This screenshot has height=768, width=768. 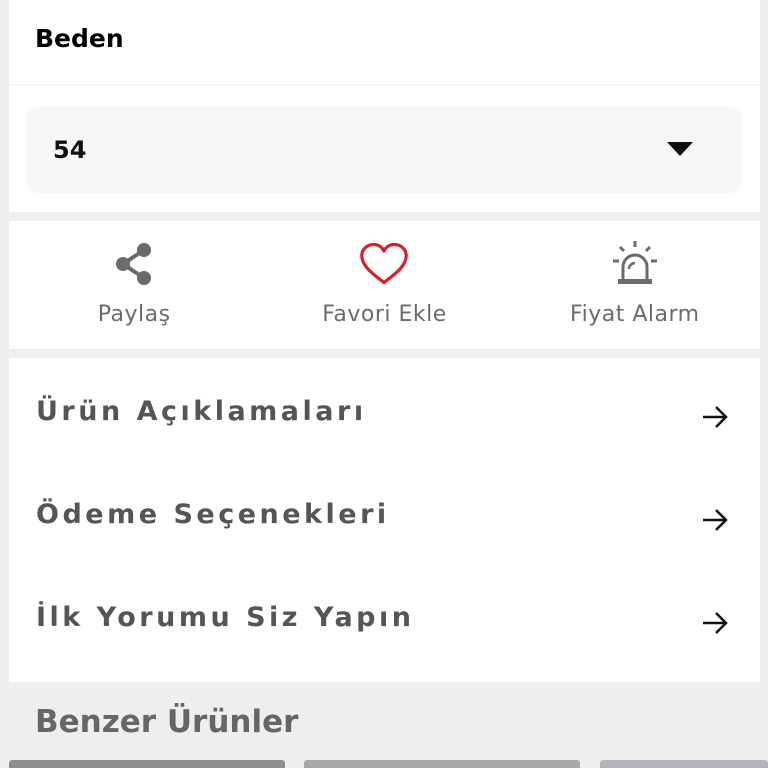 What do you see at coordinates (134, 264) in the screenshot?
I see `share-icon` at bounding box center [134, 264].